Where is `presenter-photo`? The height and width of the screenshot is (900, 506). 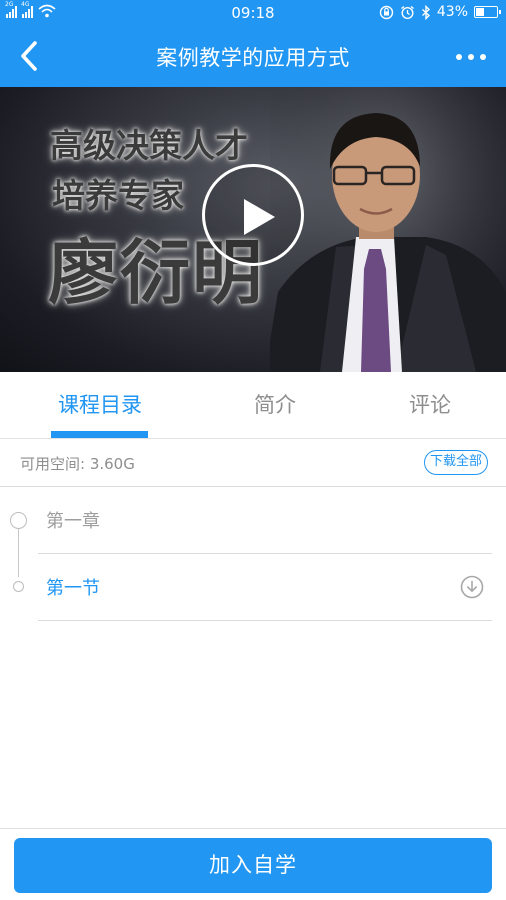 presenter-photo is located at coordinates (388, 229).